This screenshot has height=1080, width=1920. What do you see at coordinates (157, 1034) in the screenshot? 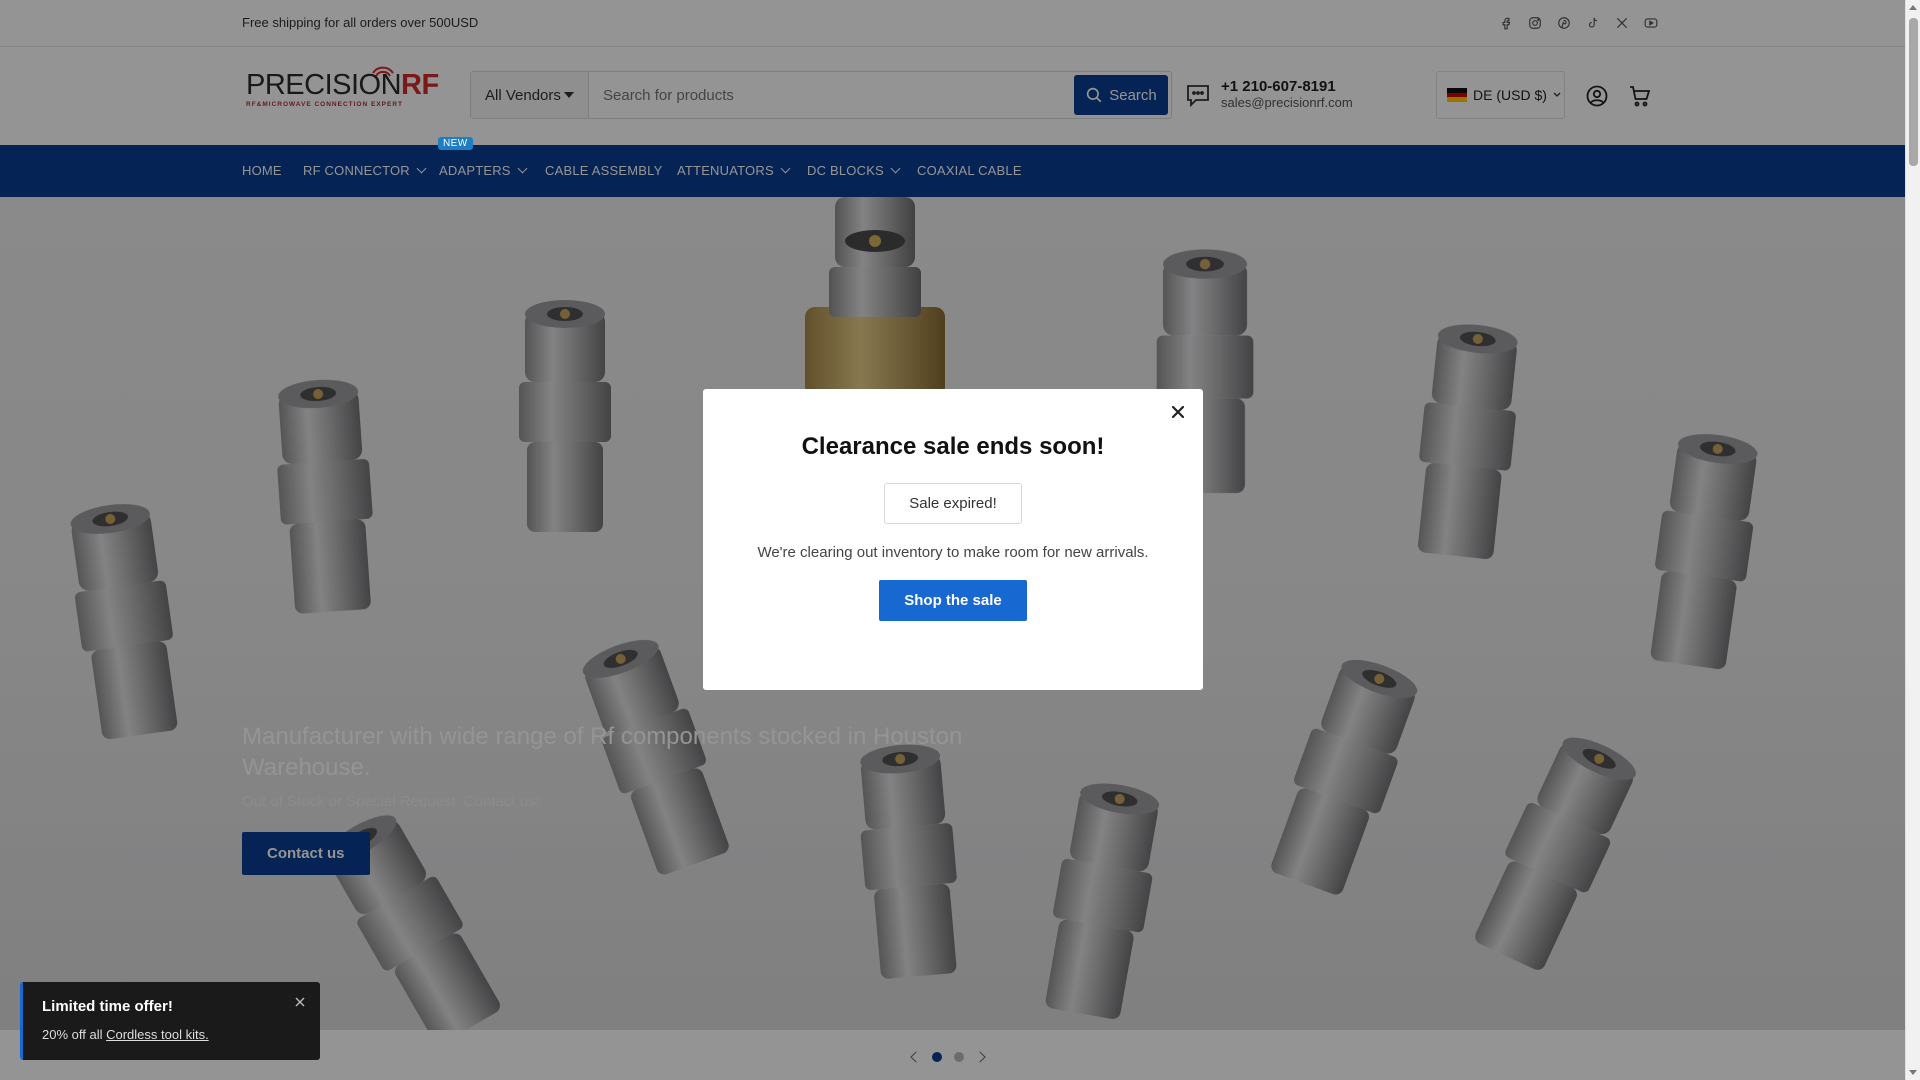
I see `toast-link: Cordless tool kits.` at bounding box center [157, 1034].